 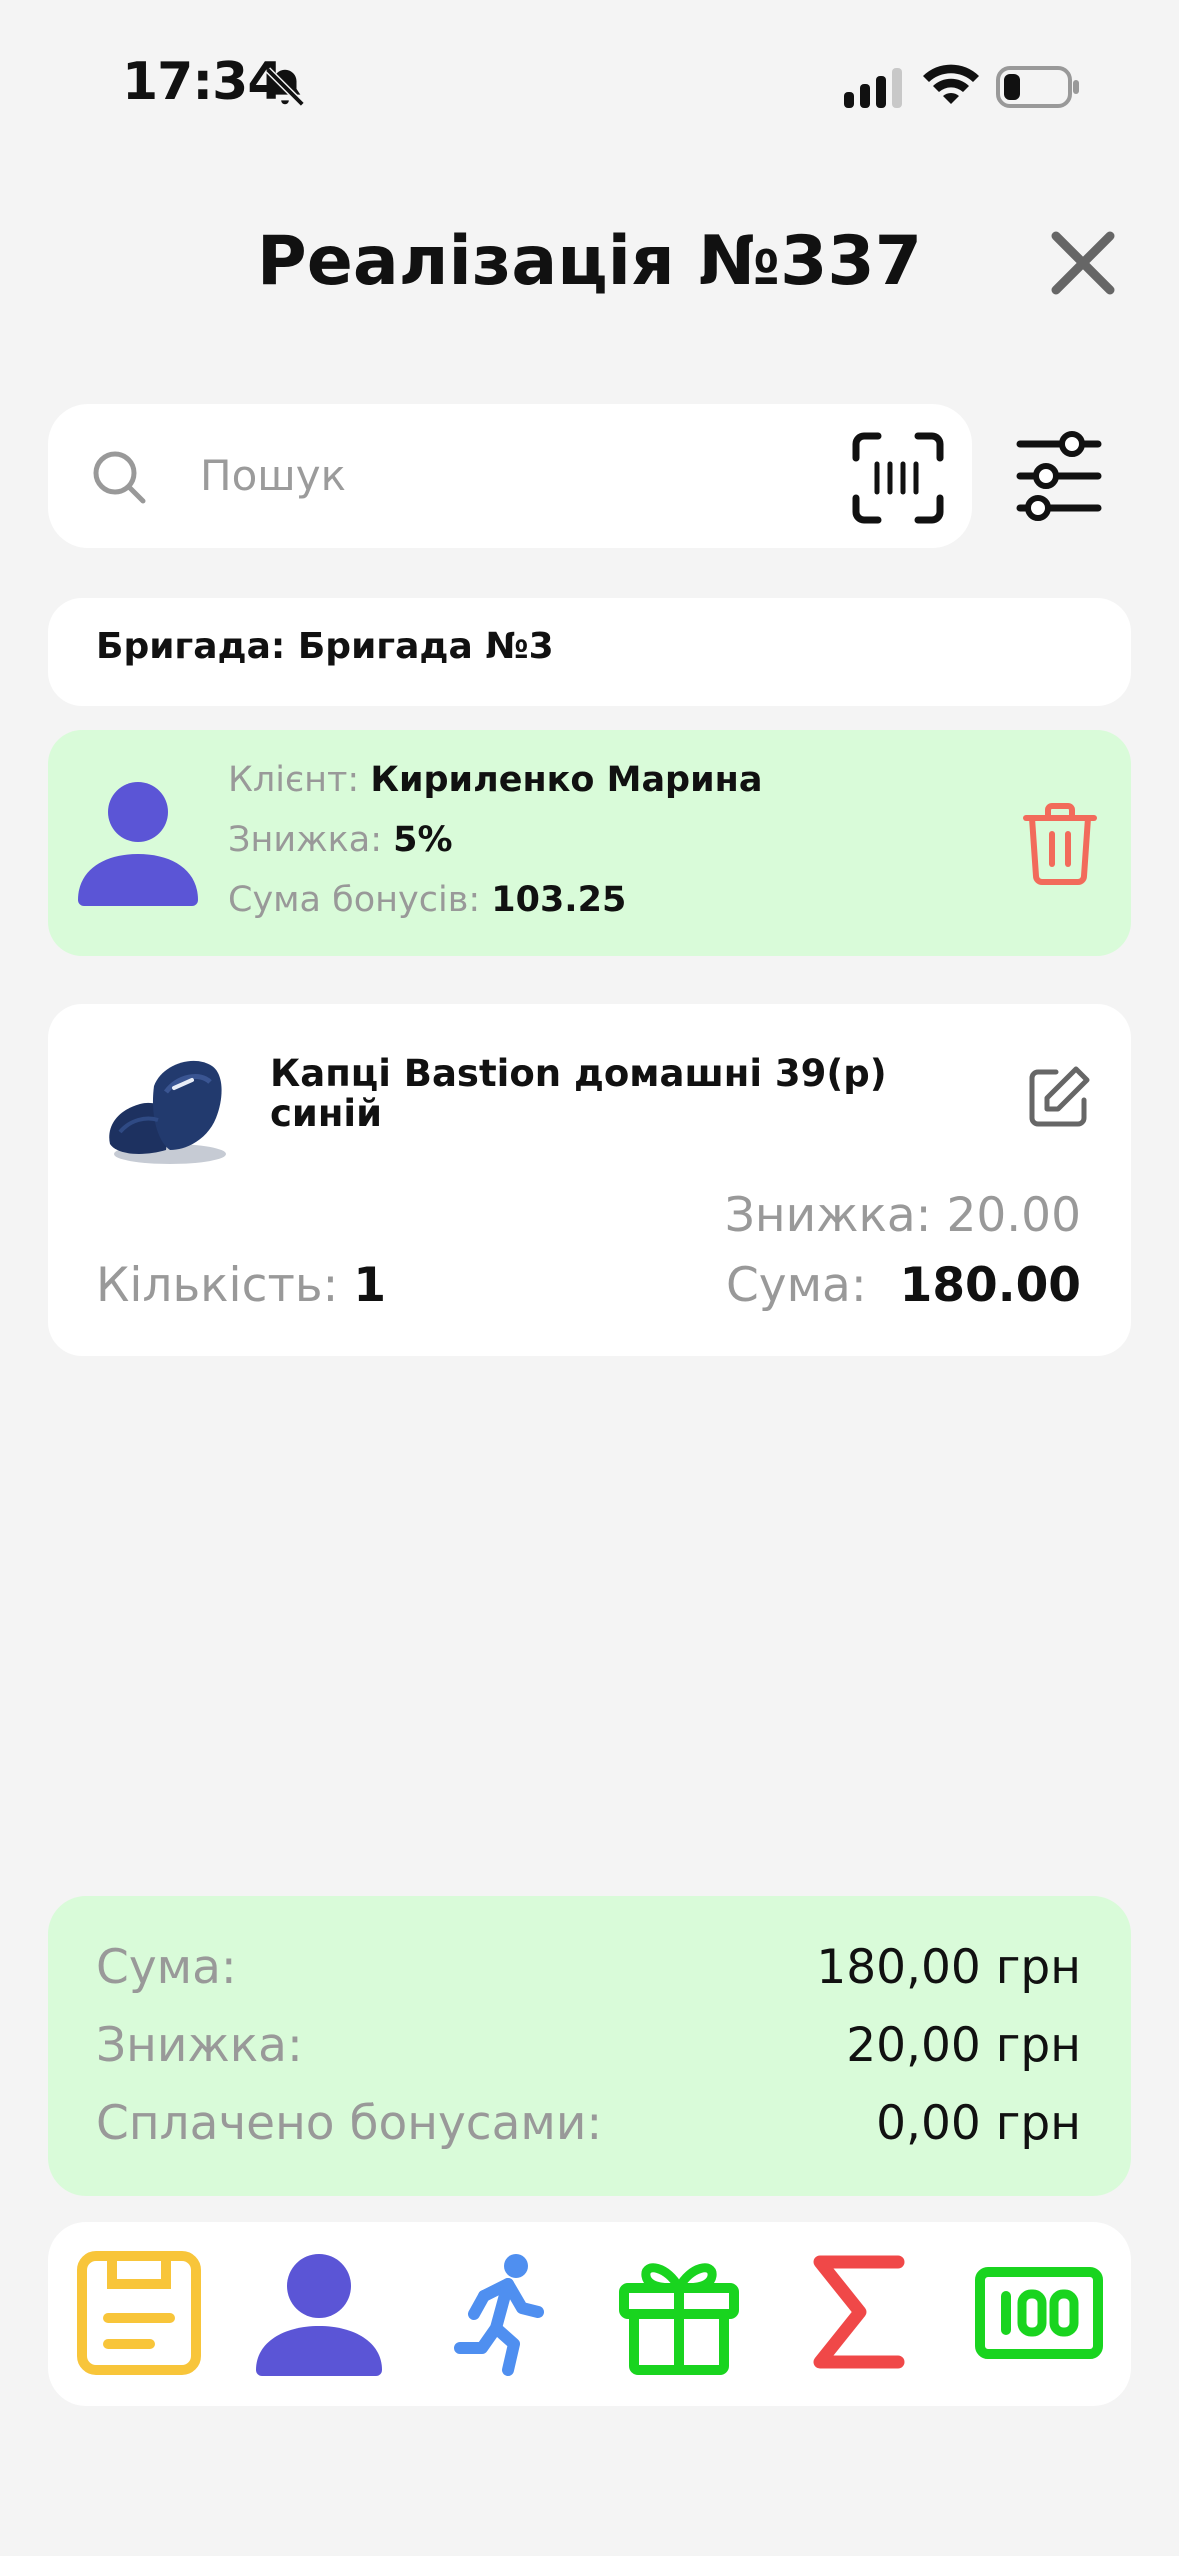 I want to click on client-name: Кириленко Марина, so click(x=566, y=780).